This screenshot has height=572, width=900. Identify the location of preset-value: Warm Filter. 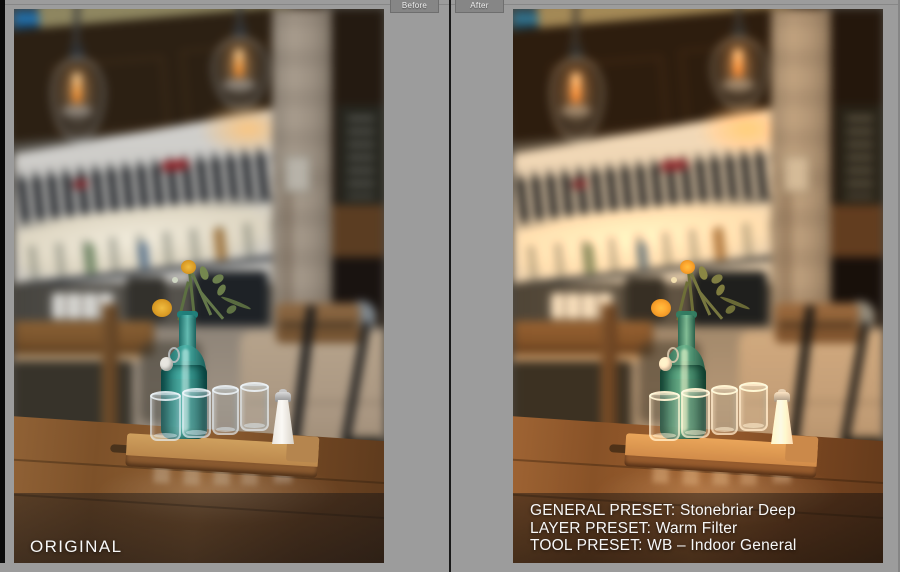
(696, 528).